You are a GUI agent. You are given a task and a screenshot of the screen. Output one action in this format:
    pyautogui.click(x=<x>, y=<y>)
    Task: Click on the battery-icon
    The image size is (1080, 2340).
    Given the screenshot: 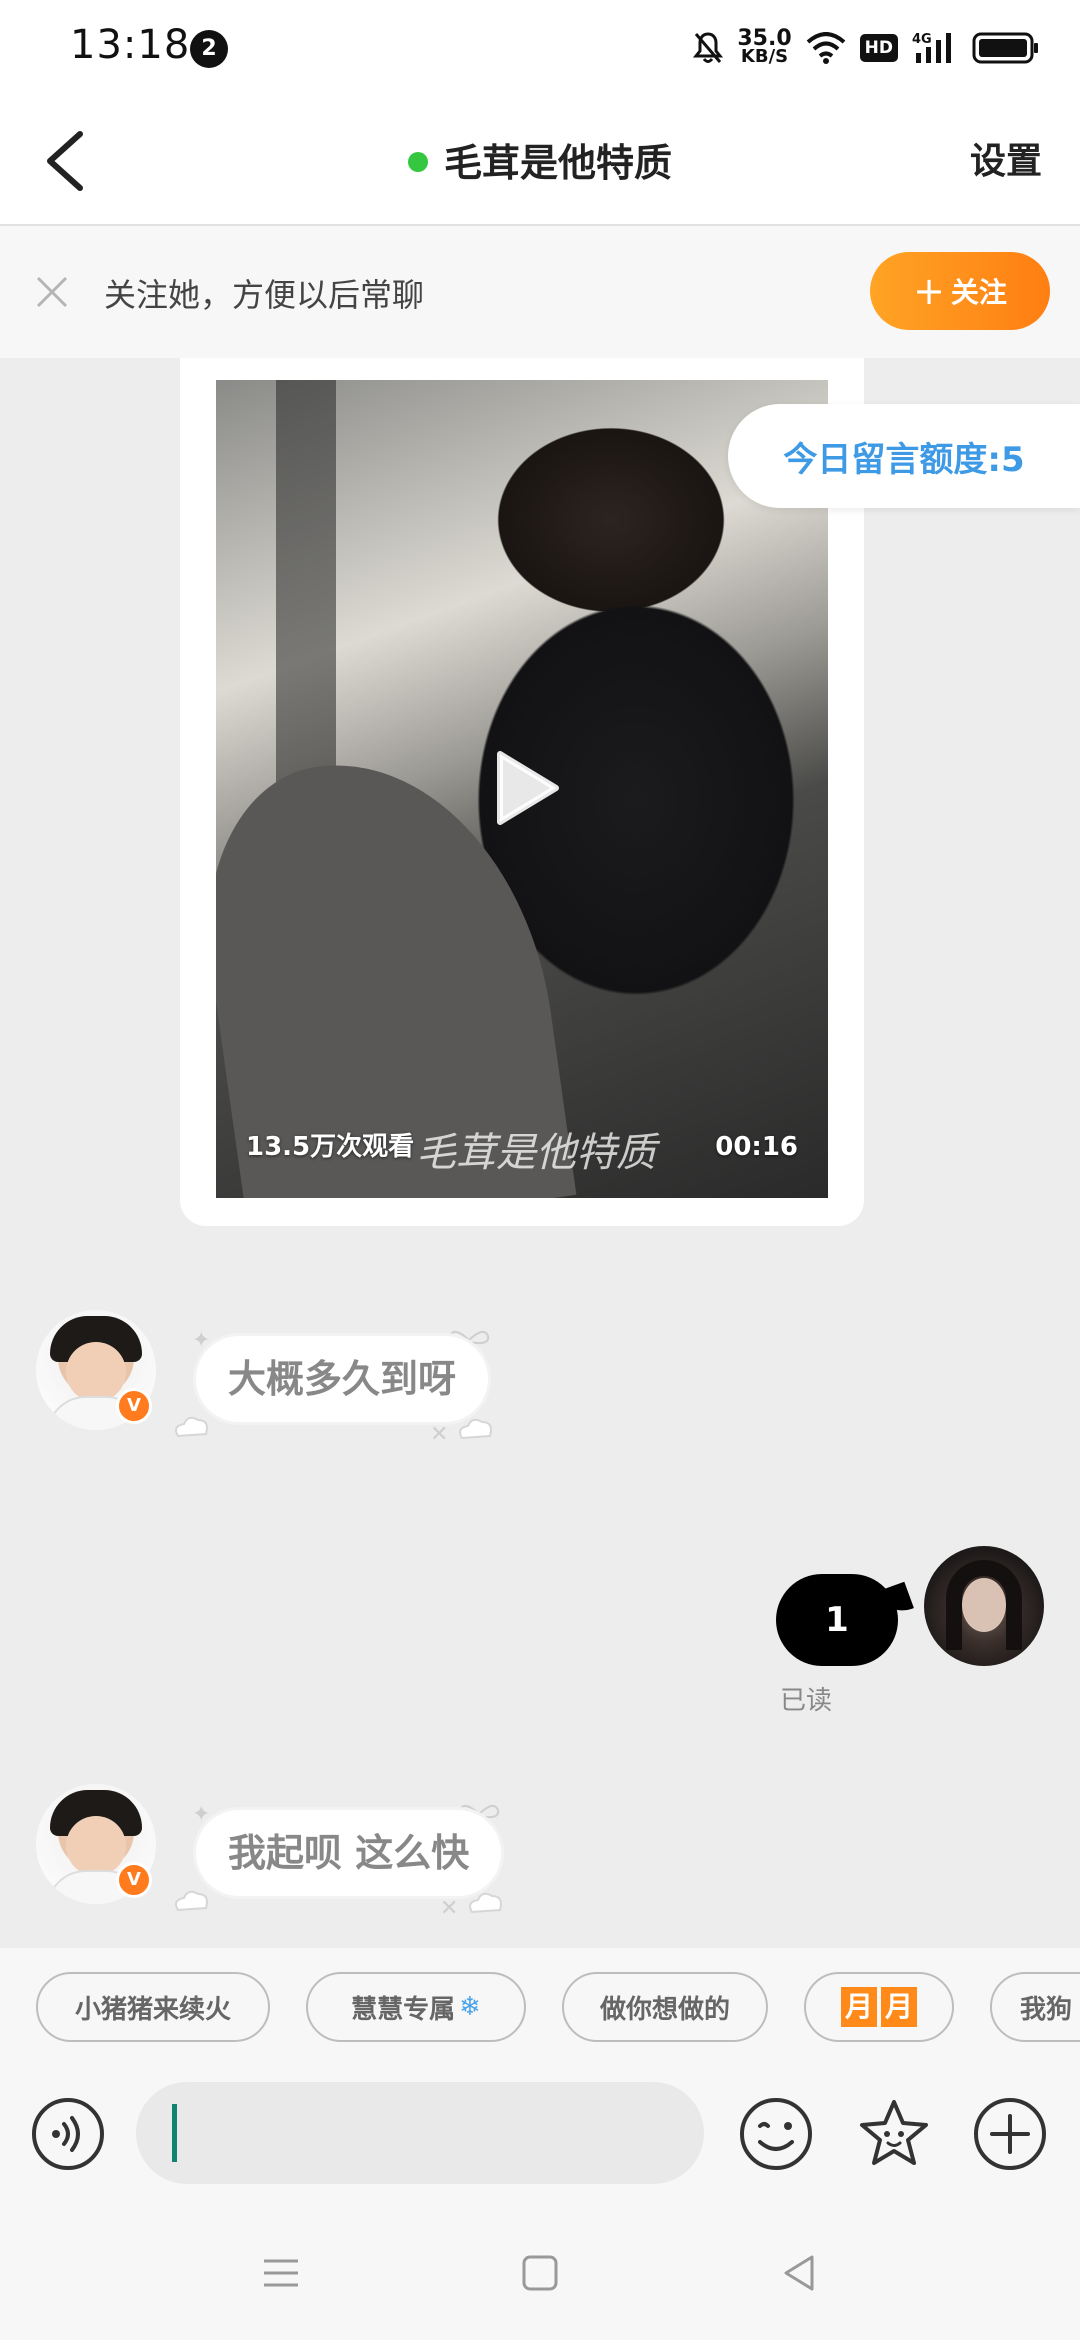 What is the action you would take?
    pyautogui.click(x=1005, y=48)
    